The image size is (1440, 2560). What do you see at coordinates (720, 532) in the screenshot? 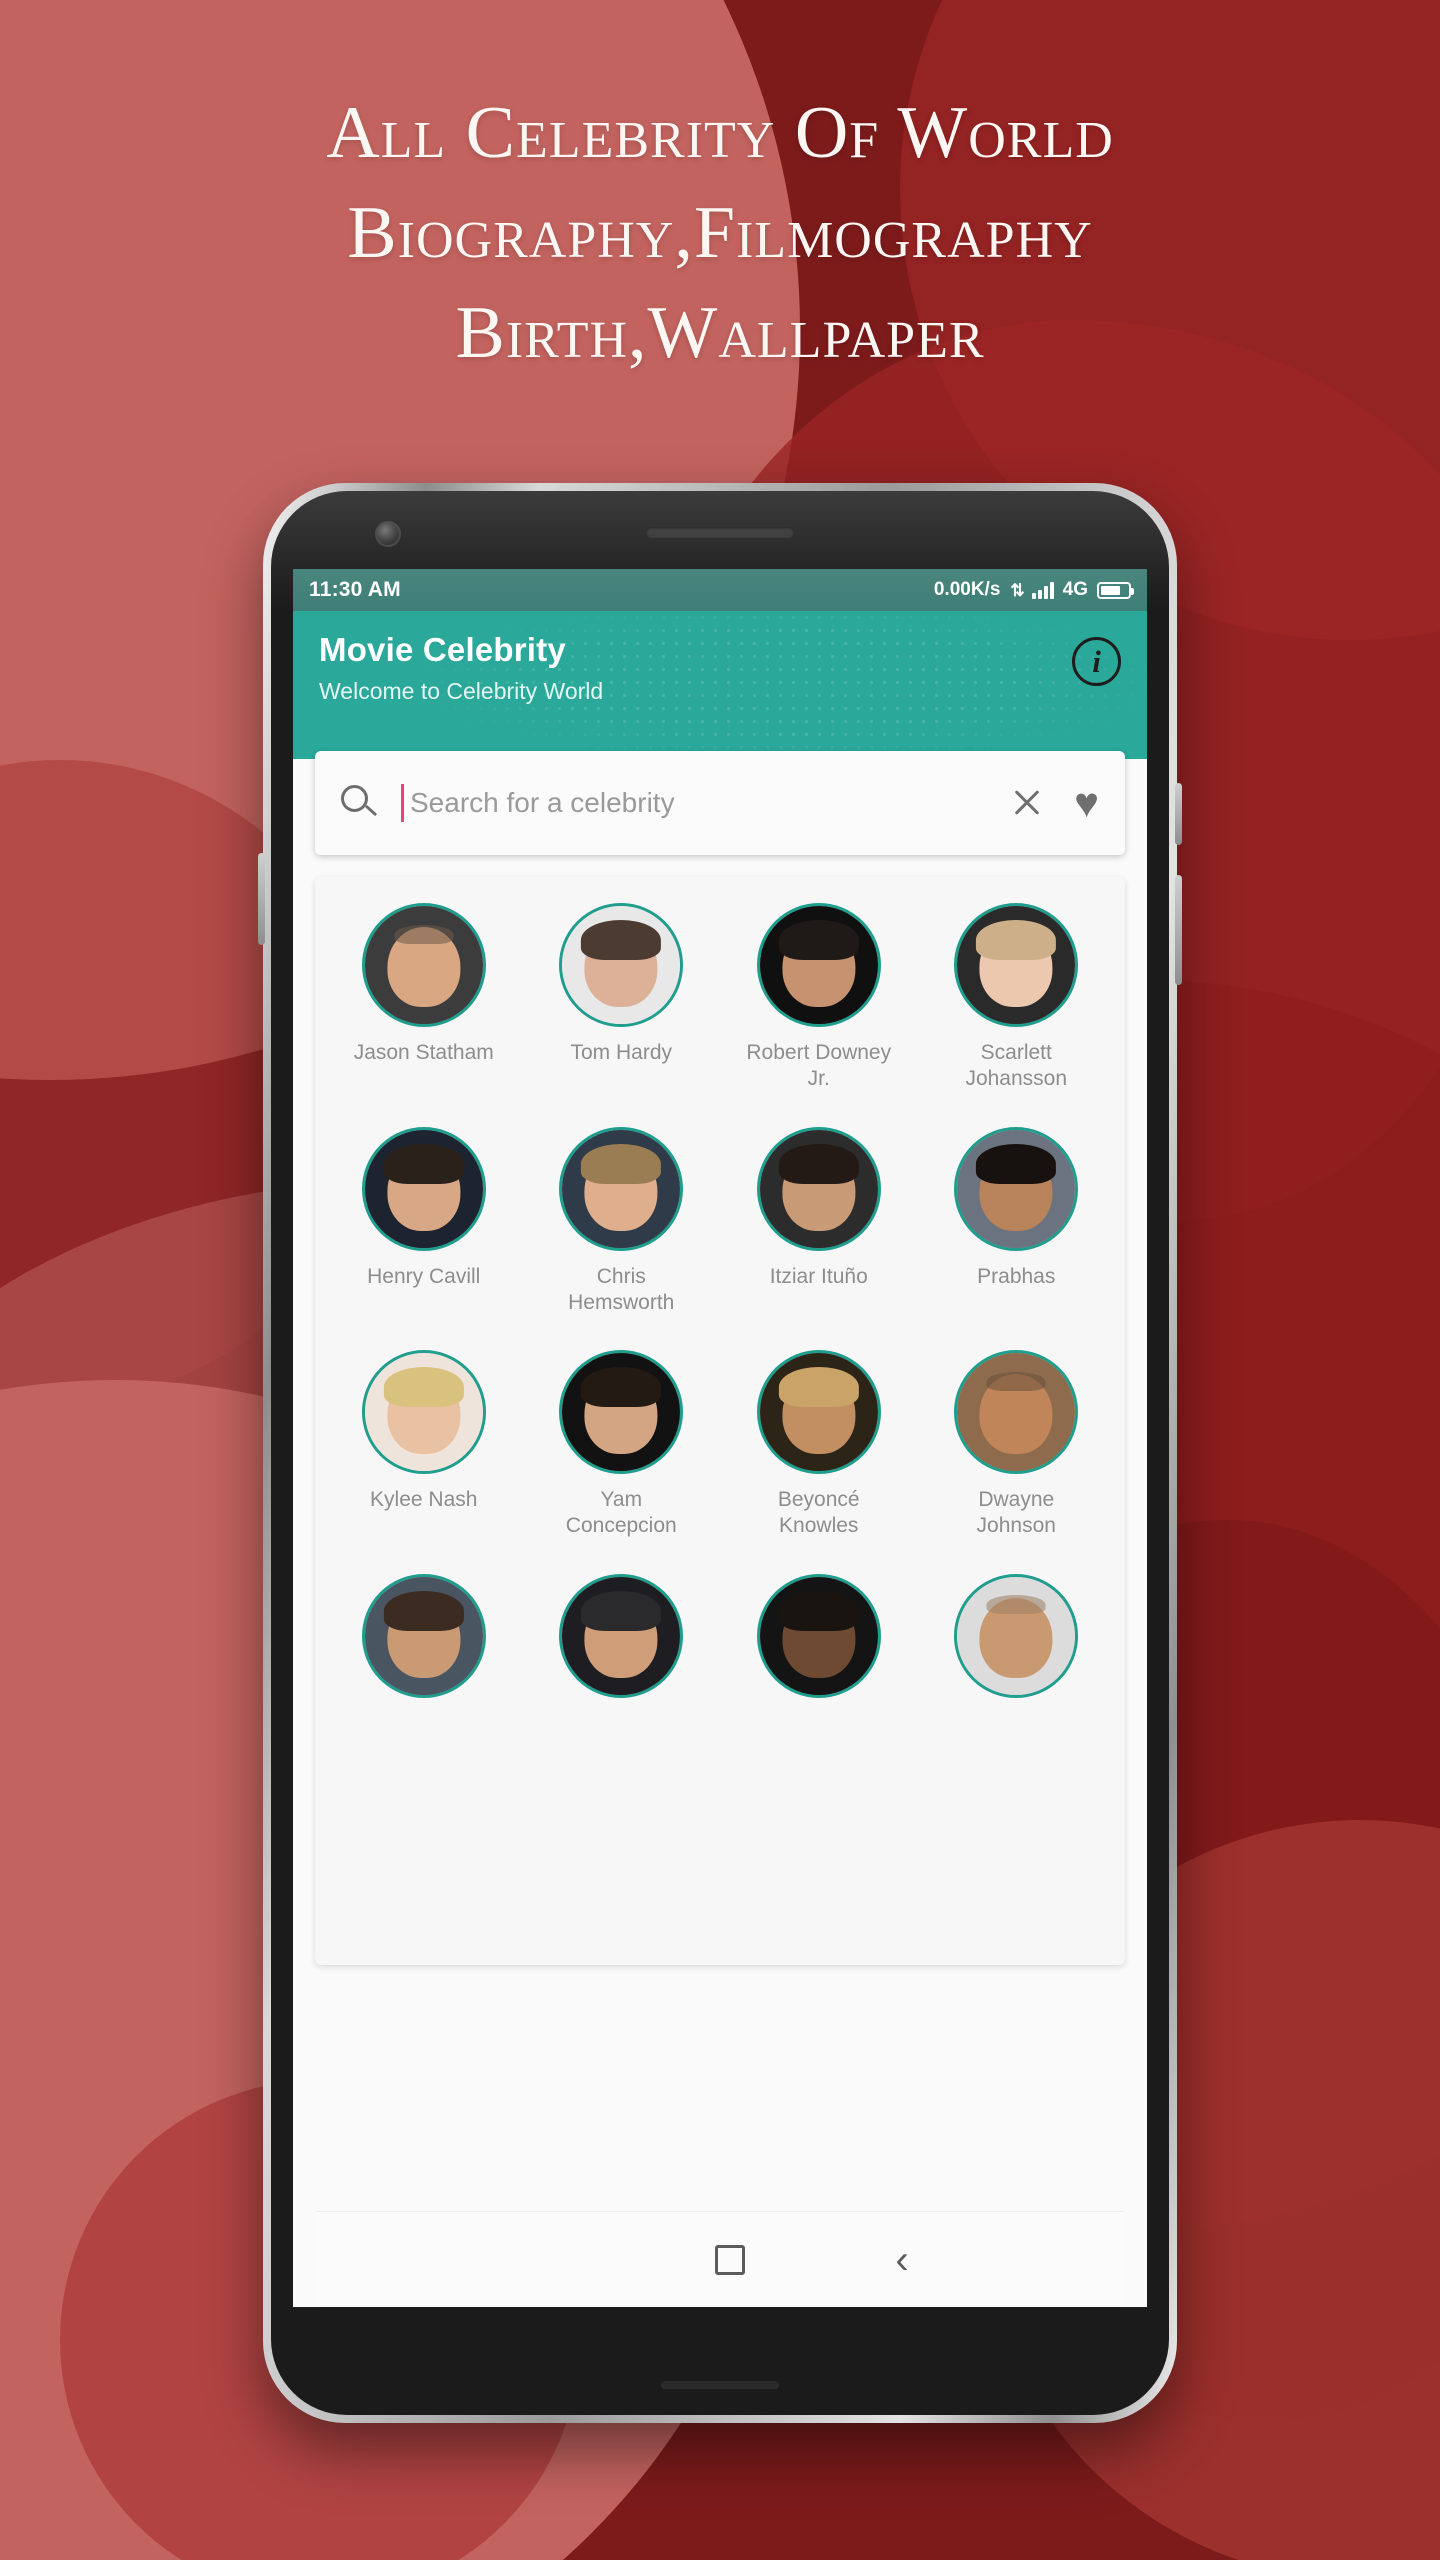
I see `phone-earpiece` at bounding box center [720, 532].